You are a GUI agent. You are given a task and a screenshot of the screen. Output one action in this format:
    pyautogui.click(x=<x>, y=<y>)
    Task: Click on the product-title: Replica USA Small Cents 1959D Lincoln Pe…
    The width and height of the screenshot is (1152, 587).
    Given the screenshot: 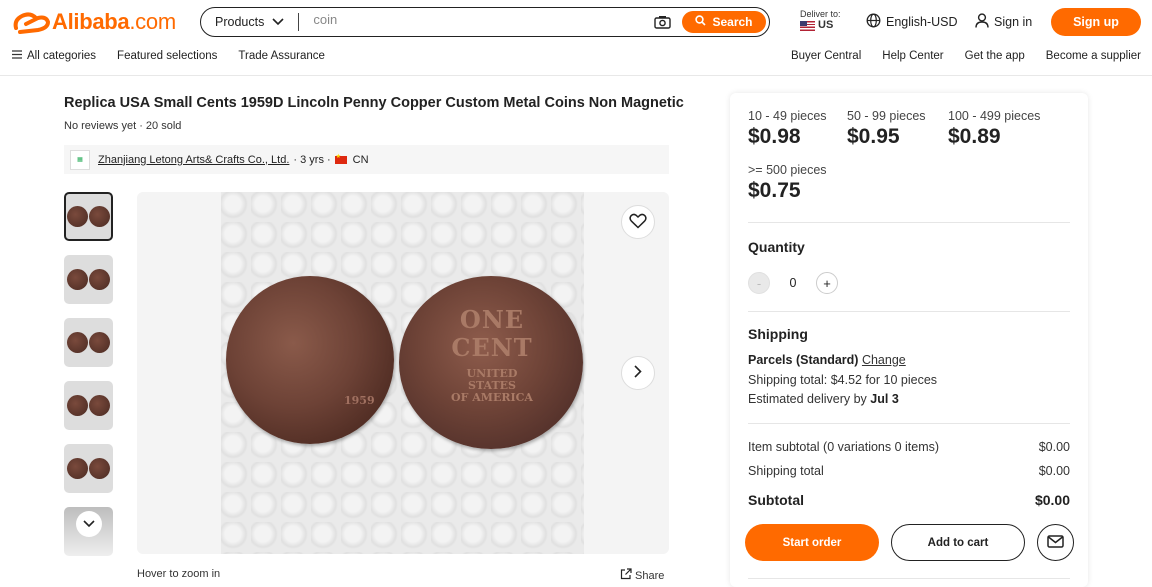 What is the action you would take?
    pyautogui.click(x=374, y=103)
    